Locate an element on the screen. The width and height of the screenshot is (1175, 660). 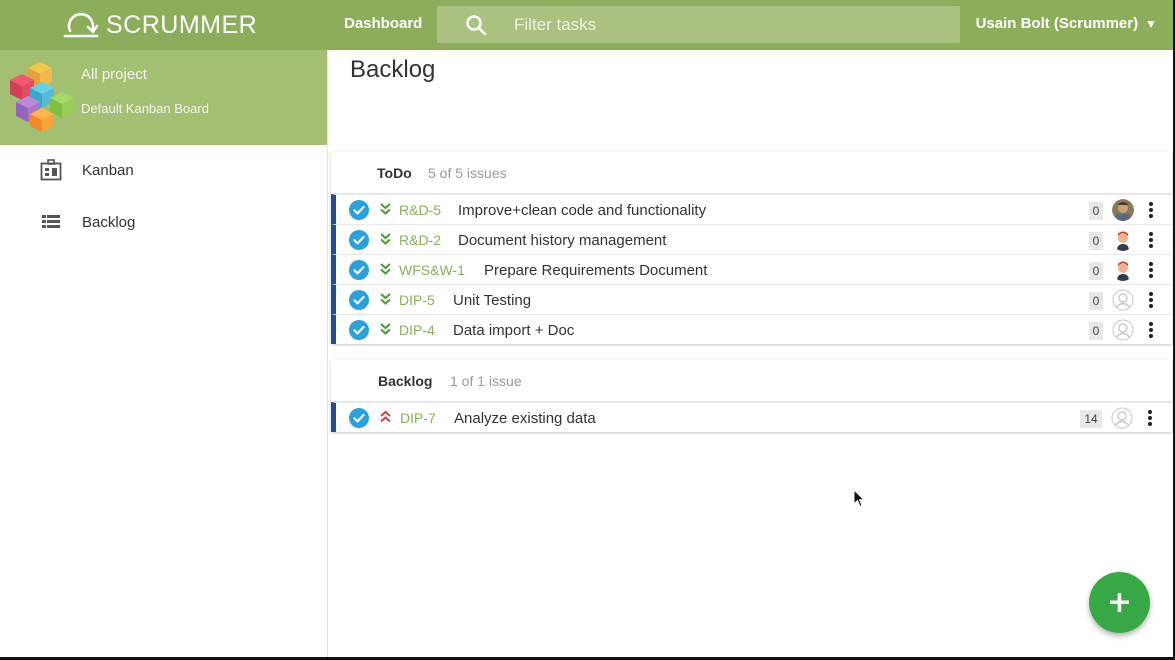
issue-key: R&D-5 is located at coordinates (420, 210).